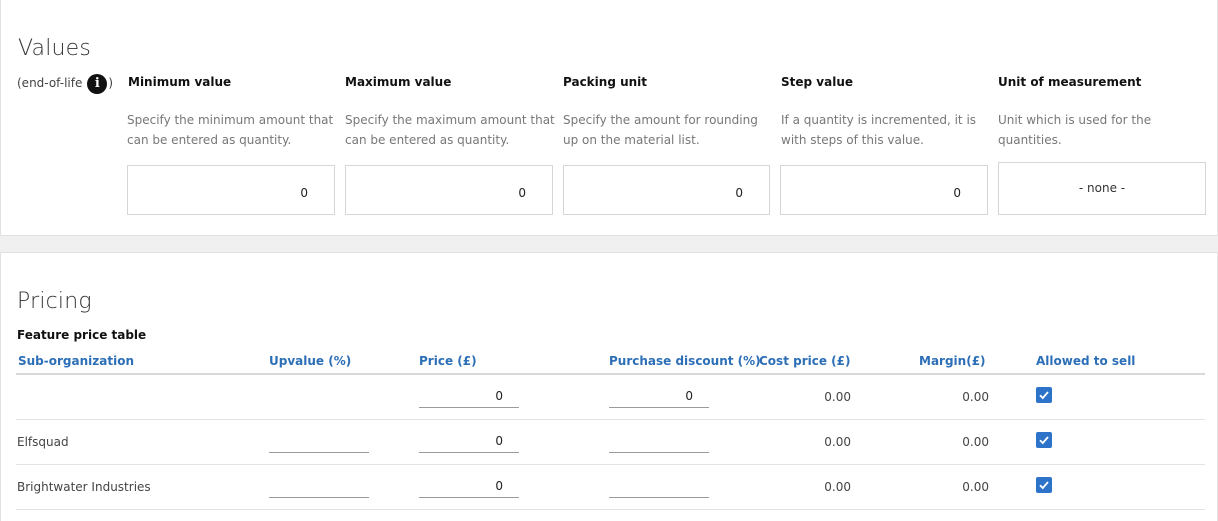 The height and width of the screenshot is (521, 1218). Describe the element at coordinates (610, 374) in the screenshot. I see `table-header-divider` at that location.